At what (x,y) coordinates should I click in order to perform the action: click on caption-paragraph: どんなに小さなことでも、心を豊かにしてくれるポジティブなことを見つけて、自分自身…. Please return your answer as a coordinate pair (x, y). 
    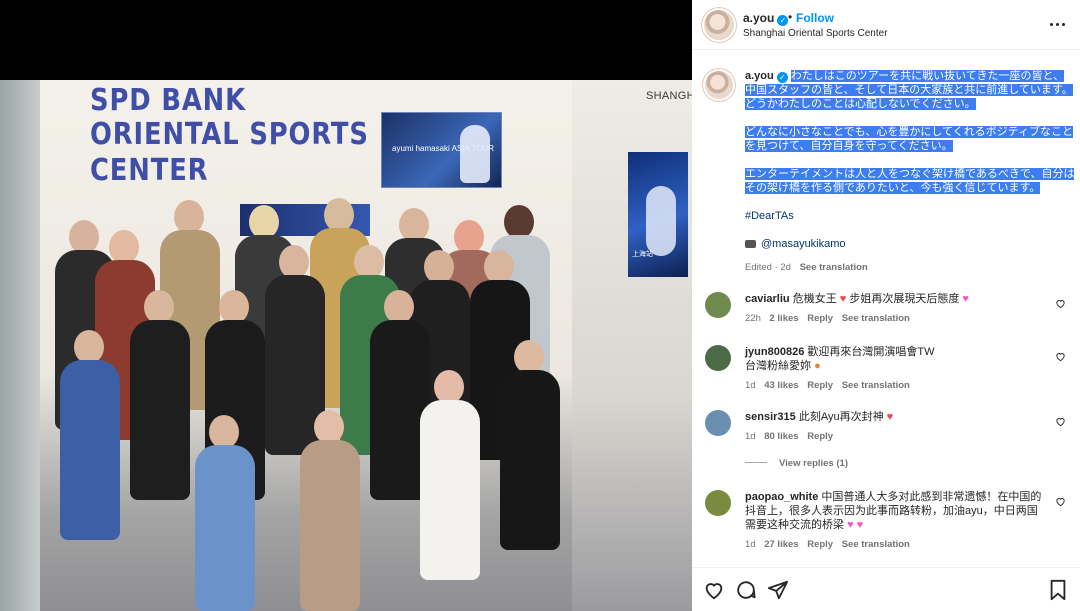
    Looking at the image, I should click on (909, 139).